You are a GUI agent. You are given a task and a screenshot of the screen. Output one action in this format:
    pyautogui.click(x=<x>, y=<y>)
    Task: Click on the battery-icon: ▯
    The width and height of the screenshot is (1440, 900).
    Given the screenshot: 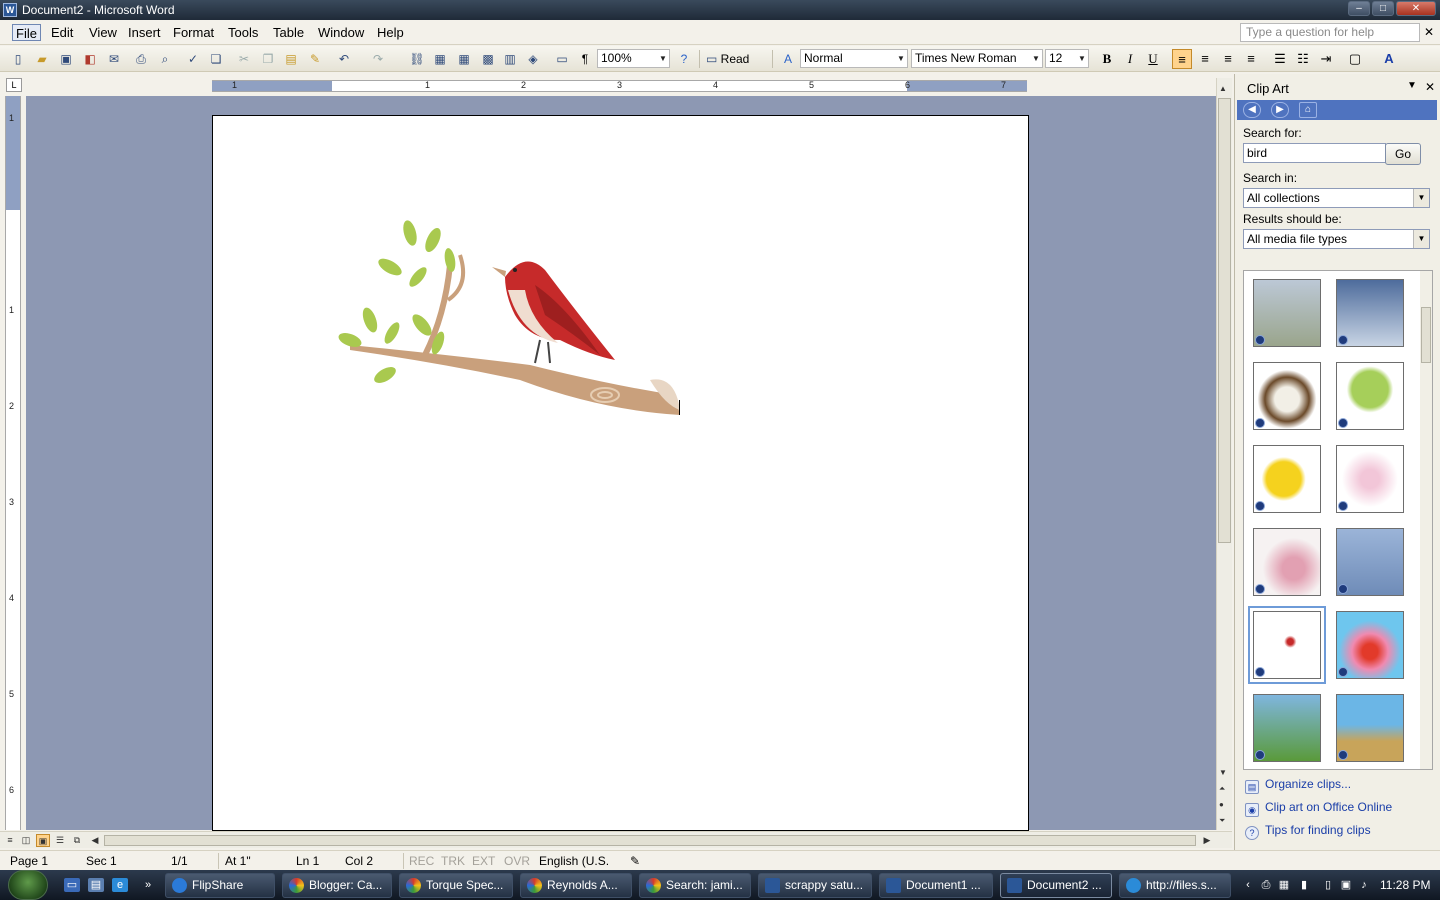 What is the action you would take?
    pyautogui.click(x=1328, y=885)
    